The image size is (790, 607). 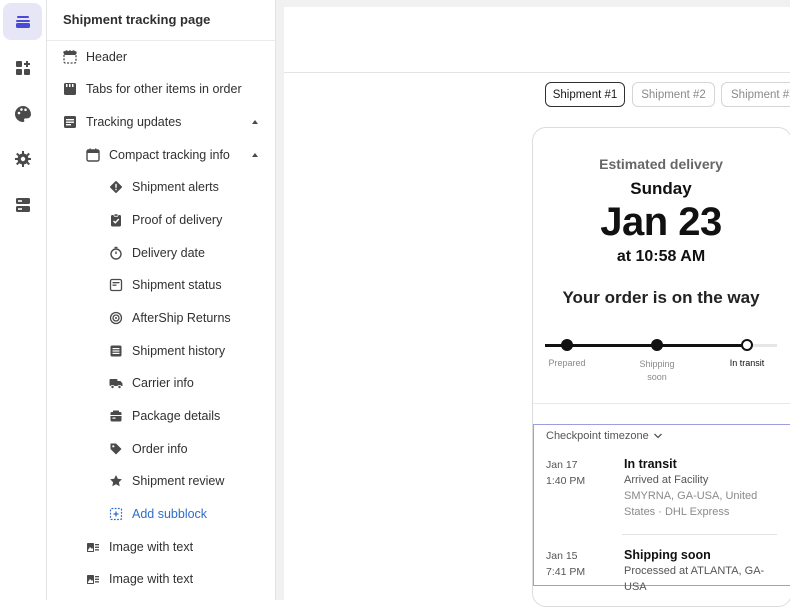 What do you see at coordinates (567, 345) in the screenshot?
I see `step-dot-prepared` at bounding box center [567, 345].